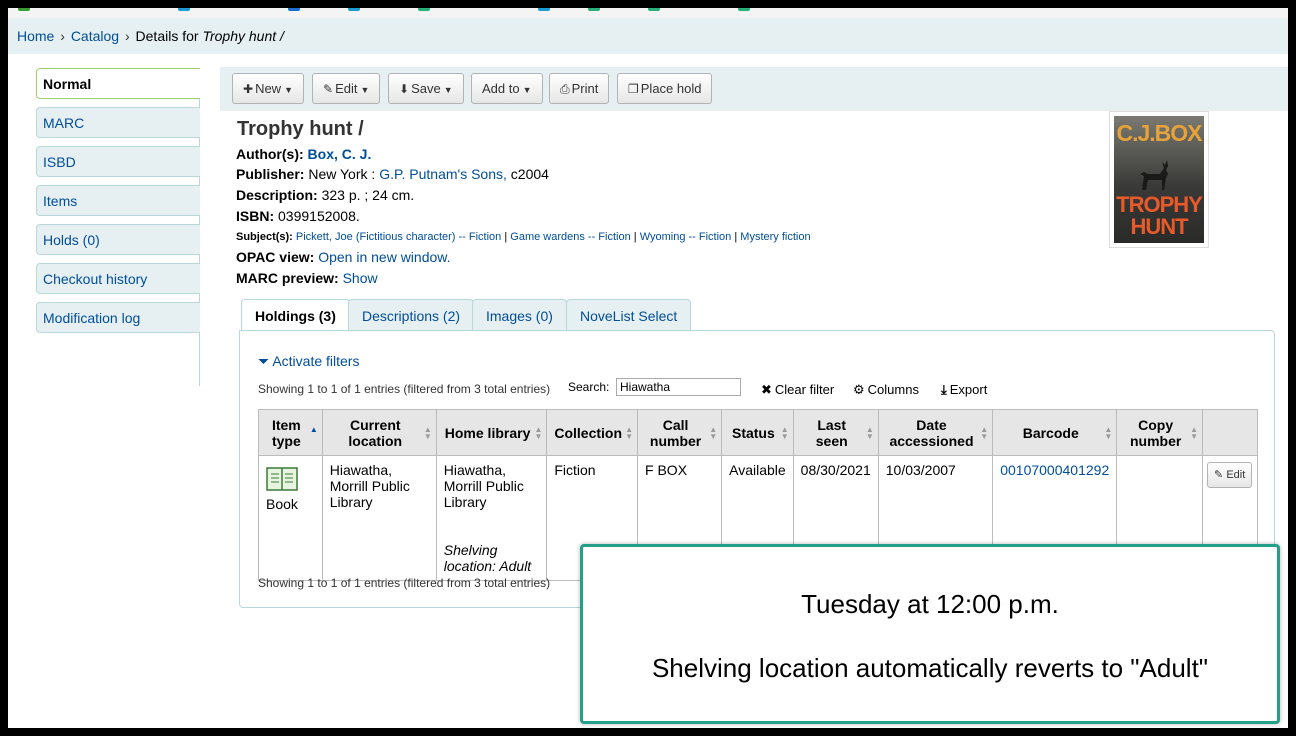 The height and width of the screenshot is (736, 1296). Describe the element at coordinates (1055, 432) in the screenshot. I see `column-header-barcode: Barcode ▲ ▼` at that location.